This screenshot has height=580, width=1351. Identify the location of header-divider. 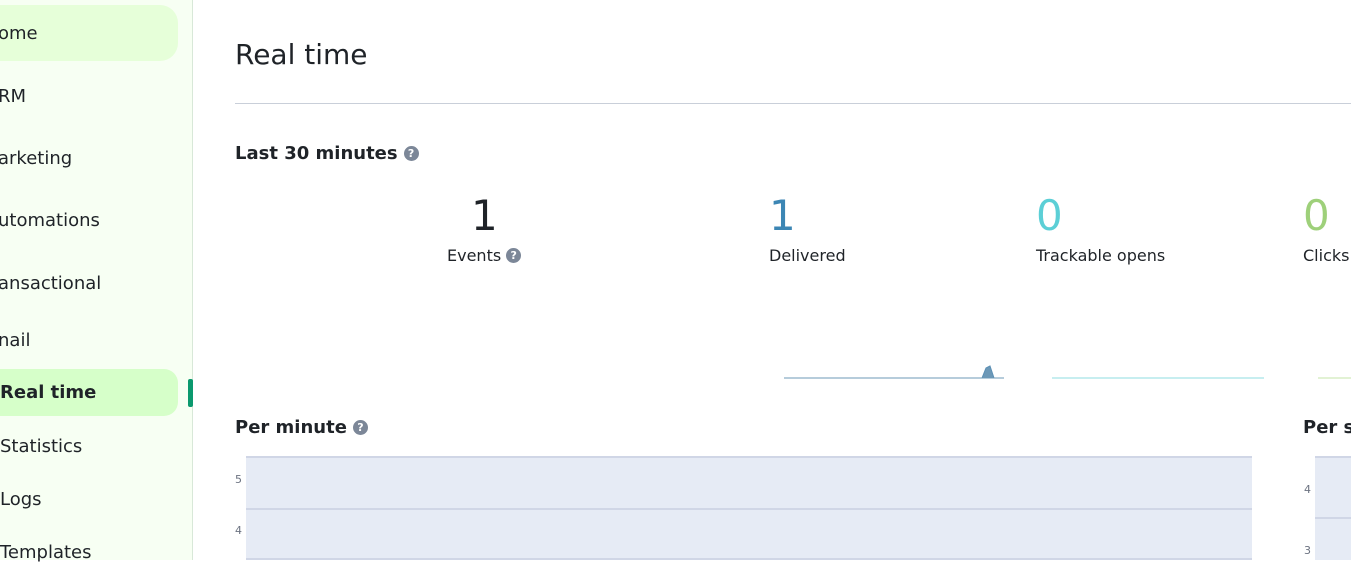
(793, 103).